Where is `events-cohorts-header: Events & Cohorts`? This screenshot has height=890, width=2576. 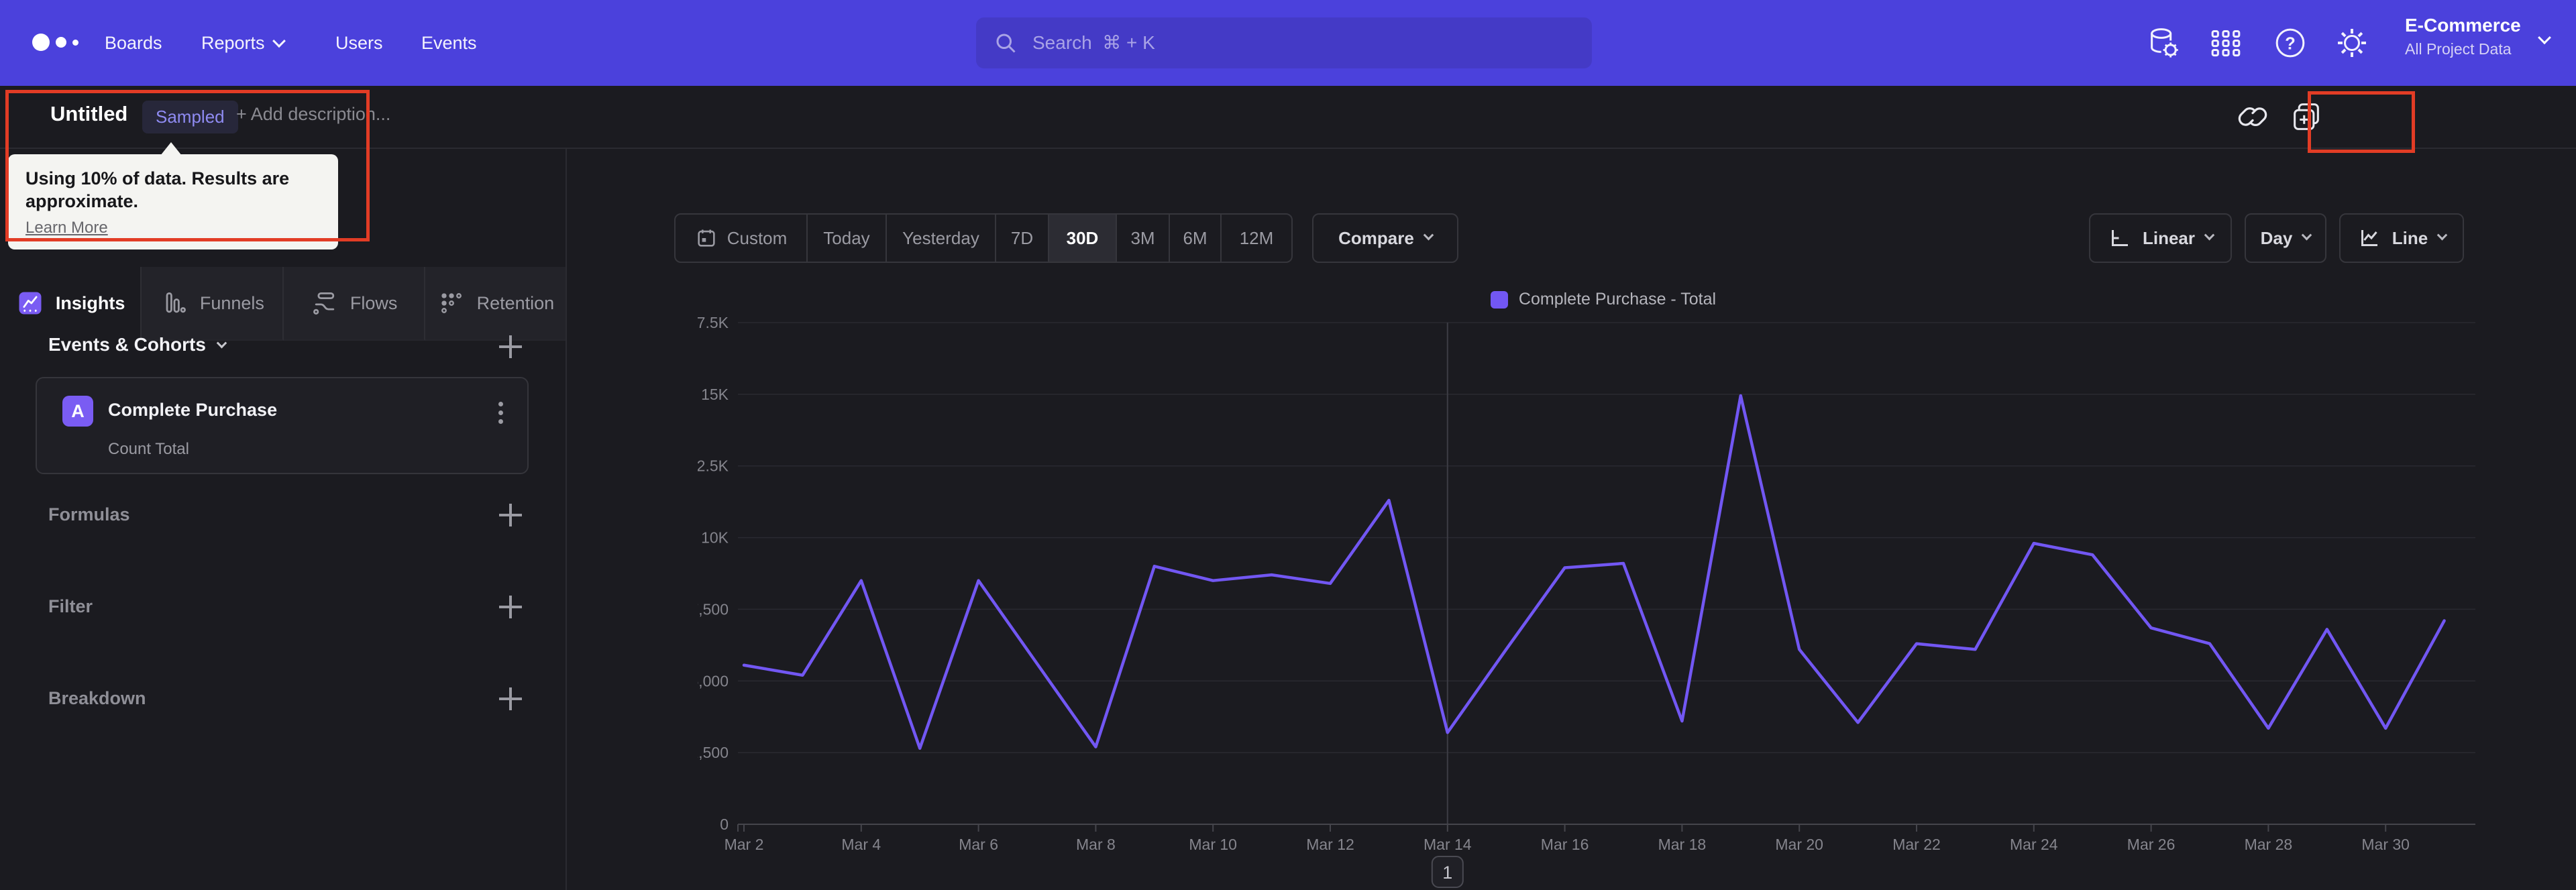
events-cohorts-header: Events & Cohorts is located at coordinates (137, 344).